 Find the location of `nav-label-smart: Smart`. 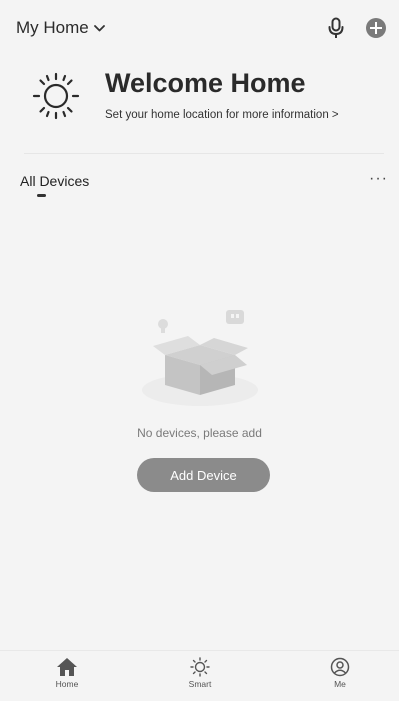

nav-label-smart: Smart is located at coordinates (200, 684).